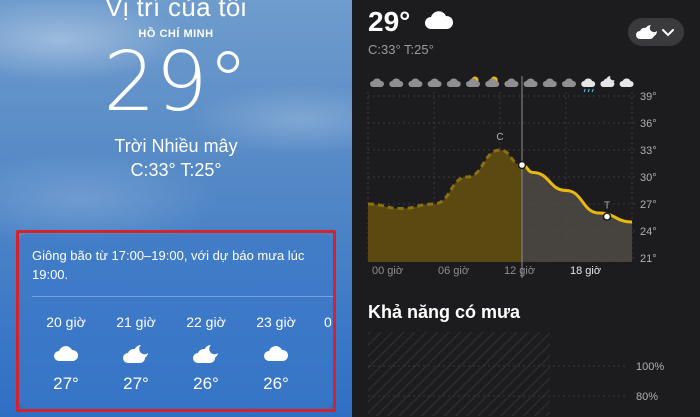  I want to click on rain-chart-area, so click(459, 374).